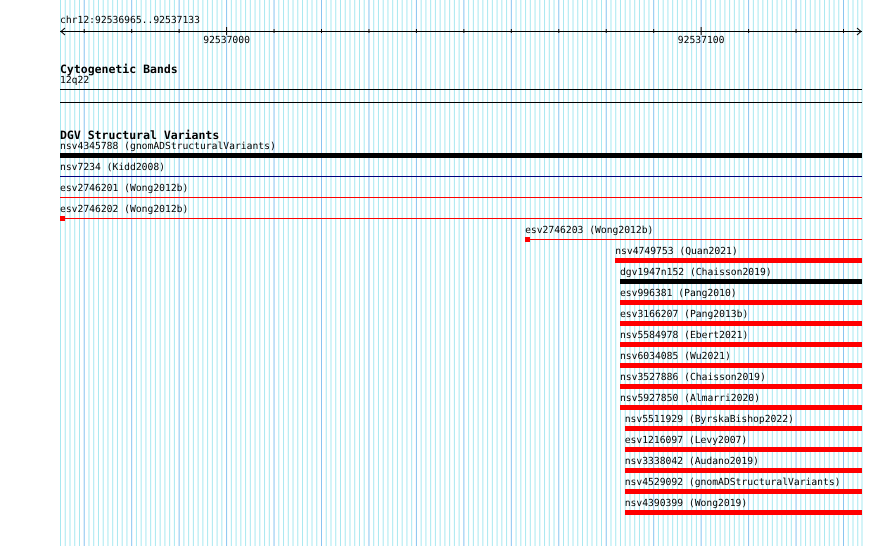  What do you see at coordinates (701, 41) in the screenshot?
I see `tick-label: 92537100` at bounding box center [701, 41].